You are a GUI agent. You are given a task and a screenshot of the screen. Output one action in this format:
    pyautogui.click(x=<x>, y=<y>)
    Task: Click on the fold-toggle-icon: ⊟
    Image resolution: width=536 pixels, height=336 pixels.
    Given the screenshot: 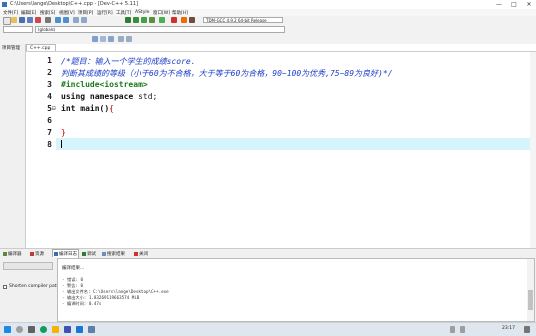 What is the action you would take?
    pyautogui.click(x=54, y=108)
    